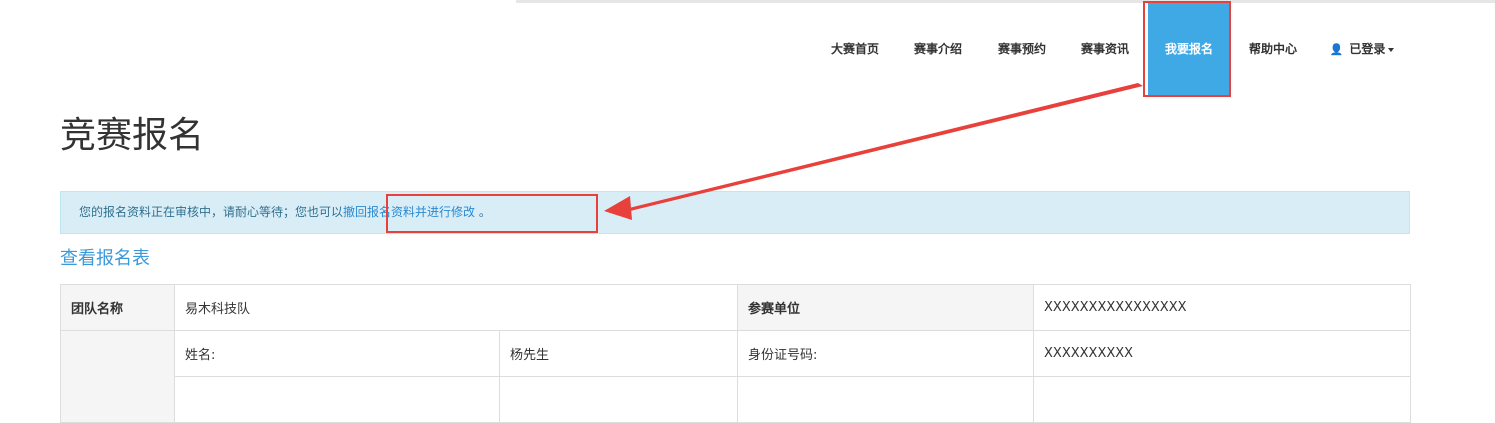  I want to click on member-group-cell, so click(117, 376).